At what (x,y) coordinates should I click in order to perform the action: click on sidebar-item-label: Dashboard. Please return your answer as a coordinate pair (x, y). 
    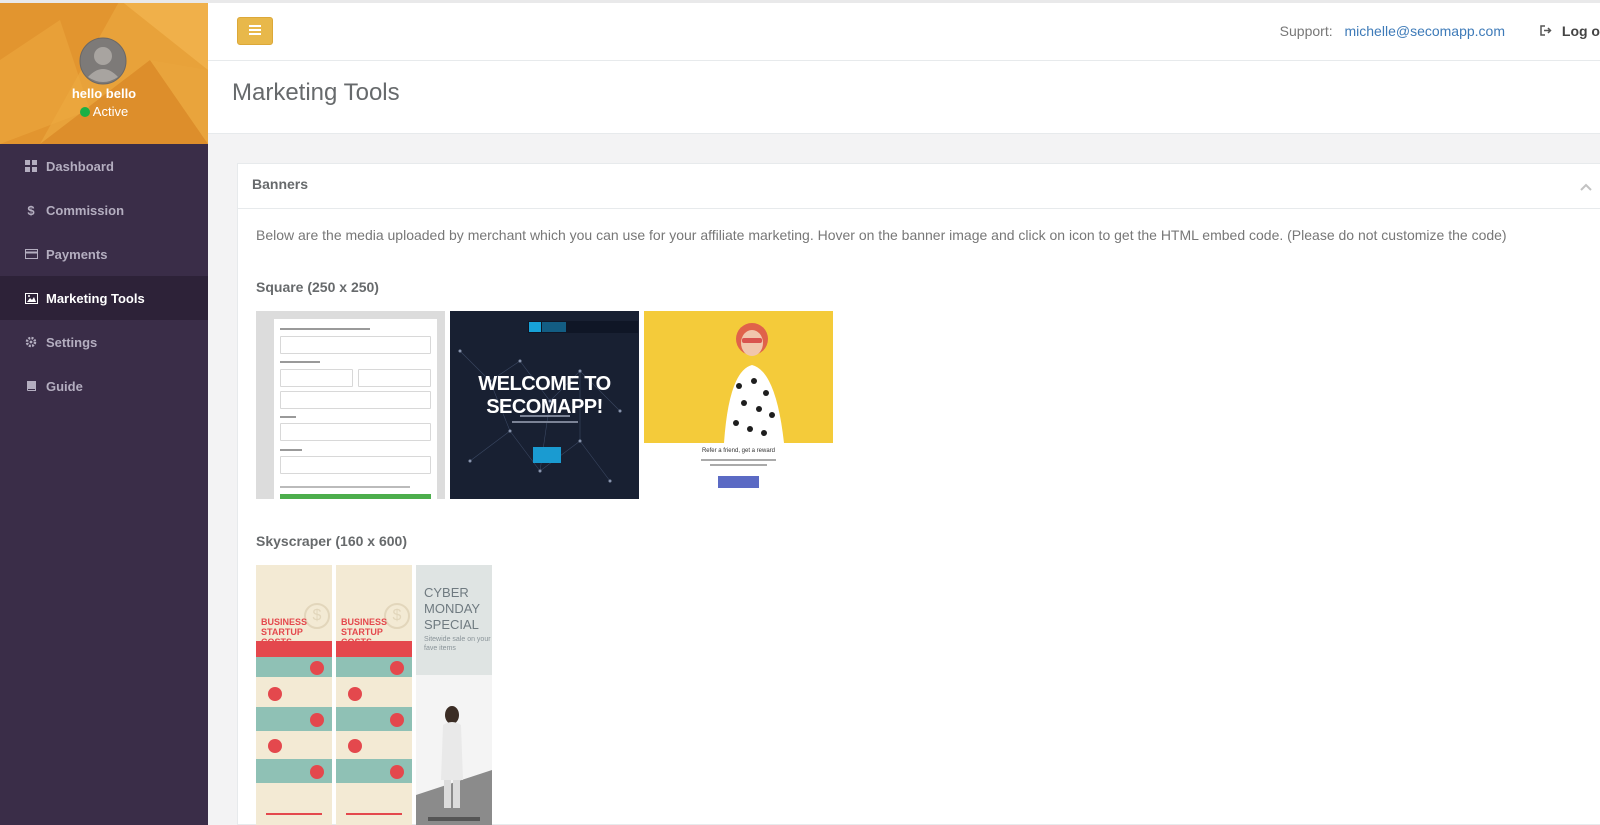
    Looking at the image, I should click on (80, 166).